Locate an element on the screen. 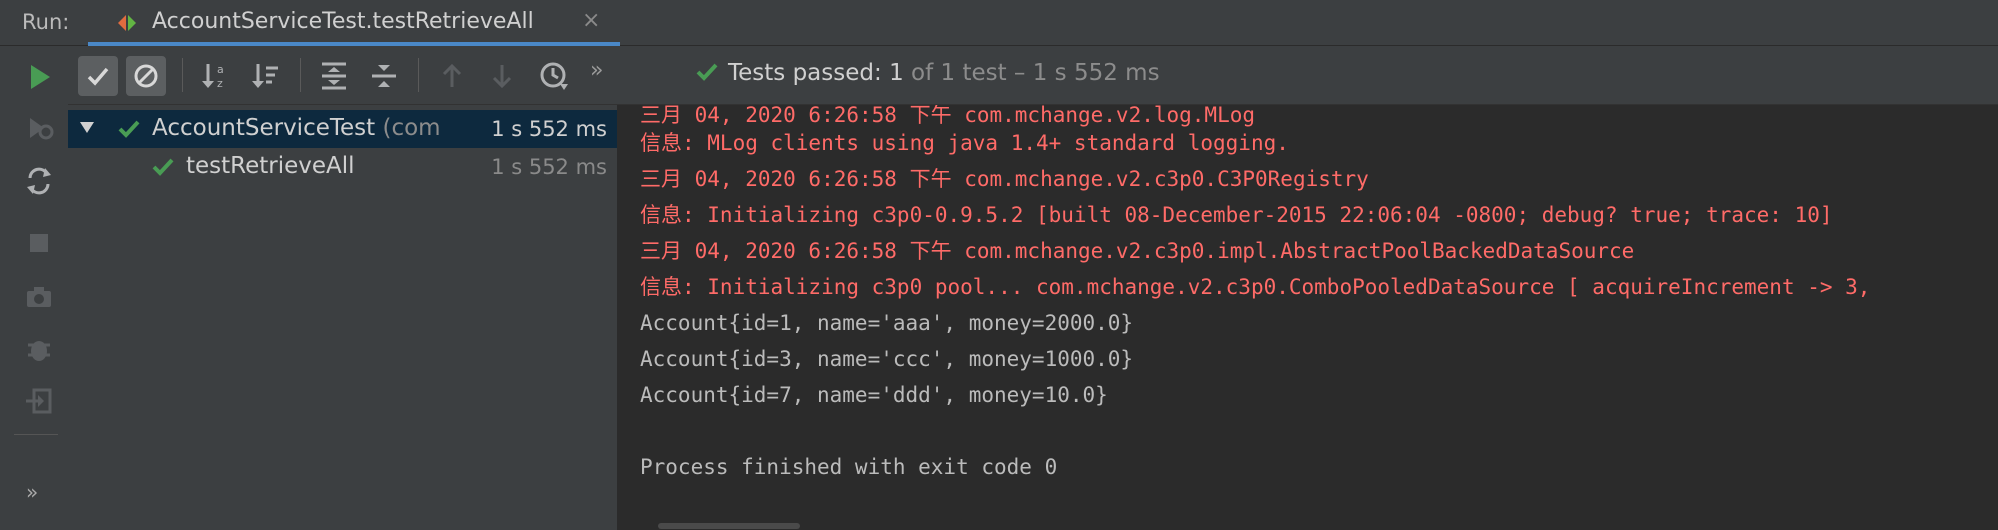 The image size is (1998, 530). svg-text: a is located at coordinates (220, 69).